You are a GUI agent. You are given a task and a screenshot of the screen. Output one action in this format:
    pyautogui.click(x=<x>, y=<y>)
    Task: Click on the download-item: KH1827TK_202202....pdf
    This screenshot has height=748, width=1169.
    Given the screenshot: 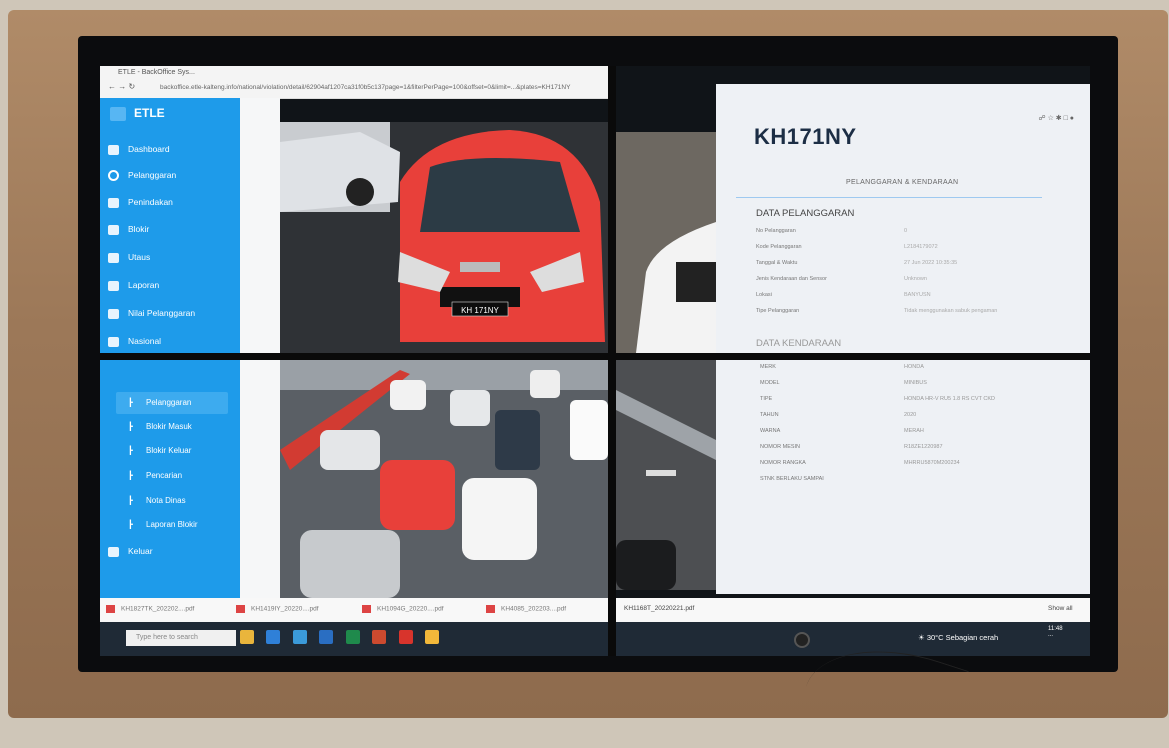 What is the action you would take?
    pyautogui.click(x=150, y=609)
    